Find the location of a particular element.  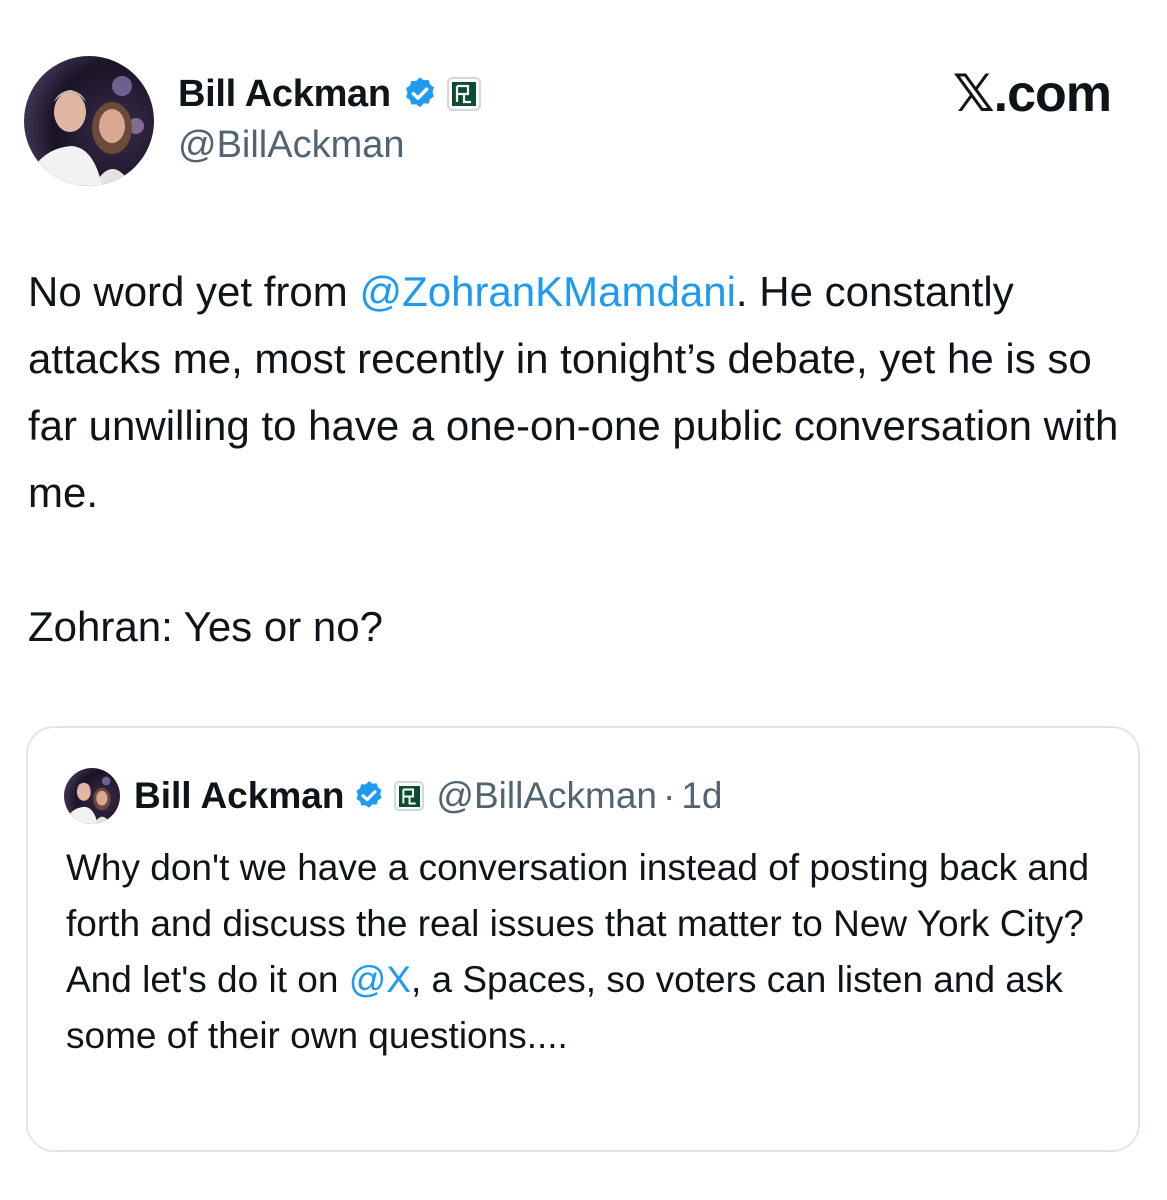

quoted-author-name: Bill Ackman is located at coordinates (239, 796).